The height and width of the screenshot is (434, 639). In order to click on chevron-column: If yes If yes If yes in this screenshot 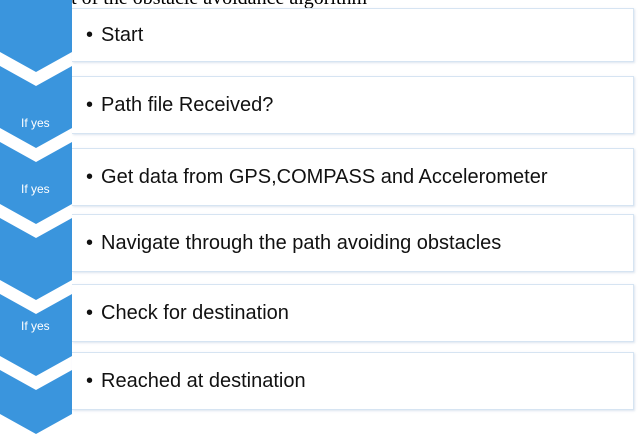, I will do `click(36, 217)`.